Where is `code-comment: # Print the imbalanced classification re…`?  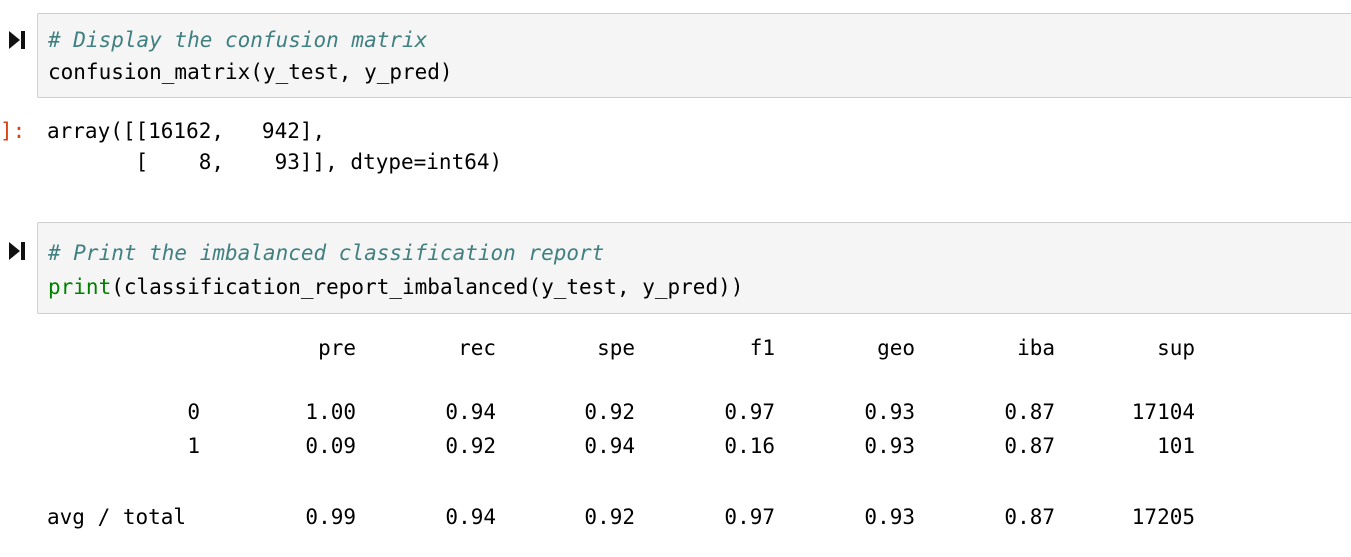 code-comment: # Print the imbalanced classification re… is located at coordinates (326, 253).